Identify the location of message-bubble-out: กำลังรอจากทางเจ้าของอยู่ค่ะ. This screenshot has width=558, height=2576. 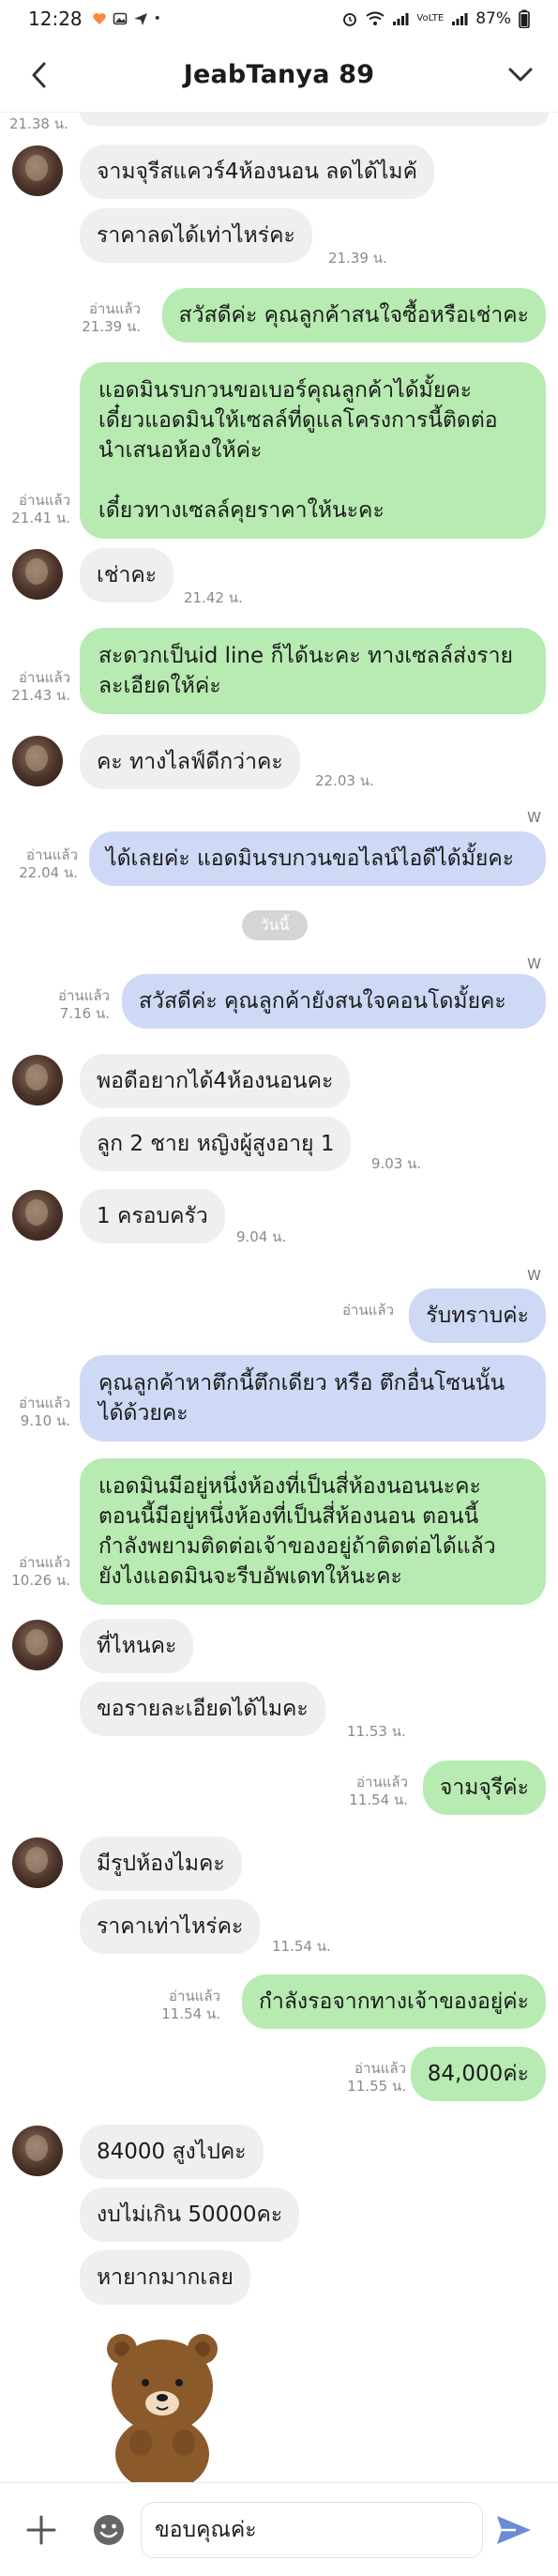
(393, 2001).